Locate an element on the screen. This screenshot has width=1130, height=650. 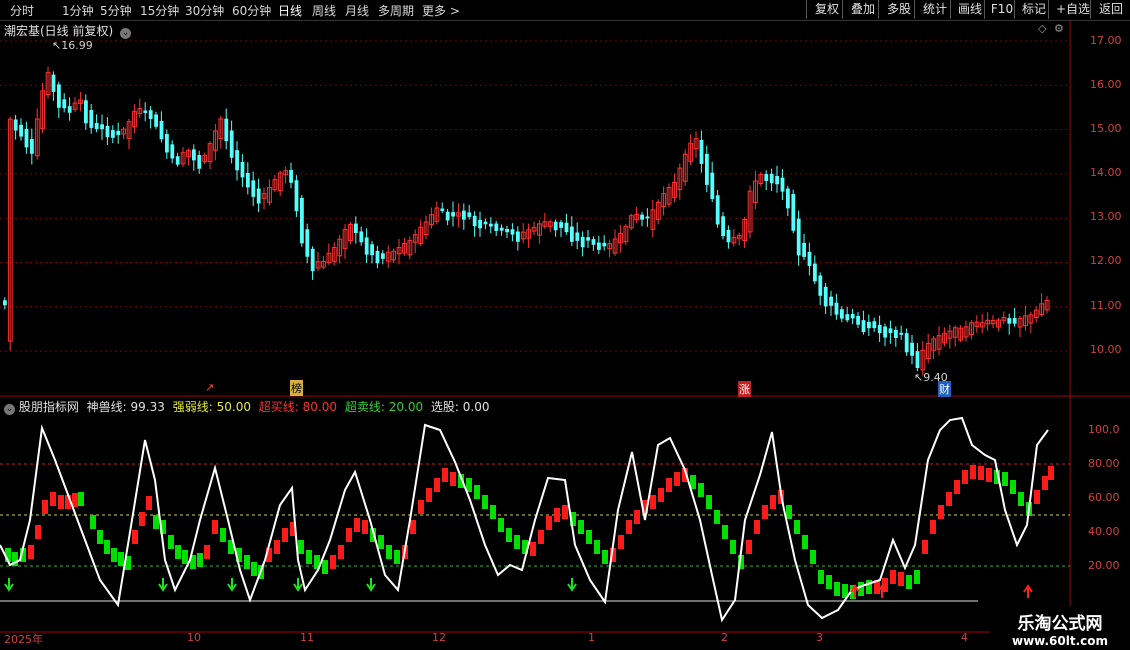
price-tick: 14.00 is located at coordinates (1106, 172).